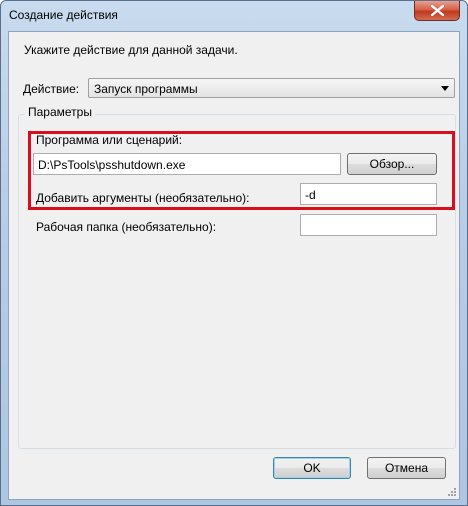 This screenshot has width=468, height=506. What do you see at coordinates (187, 164) in the screenshot?
I see `program-input: D:\PsTools\psshutdown.exe` at bounding box center [187, 164].